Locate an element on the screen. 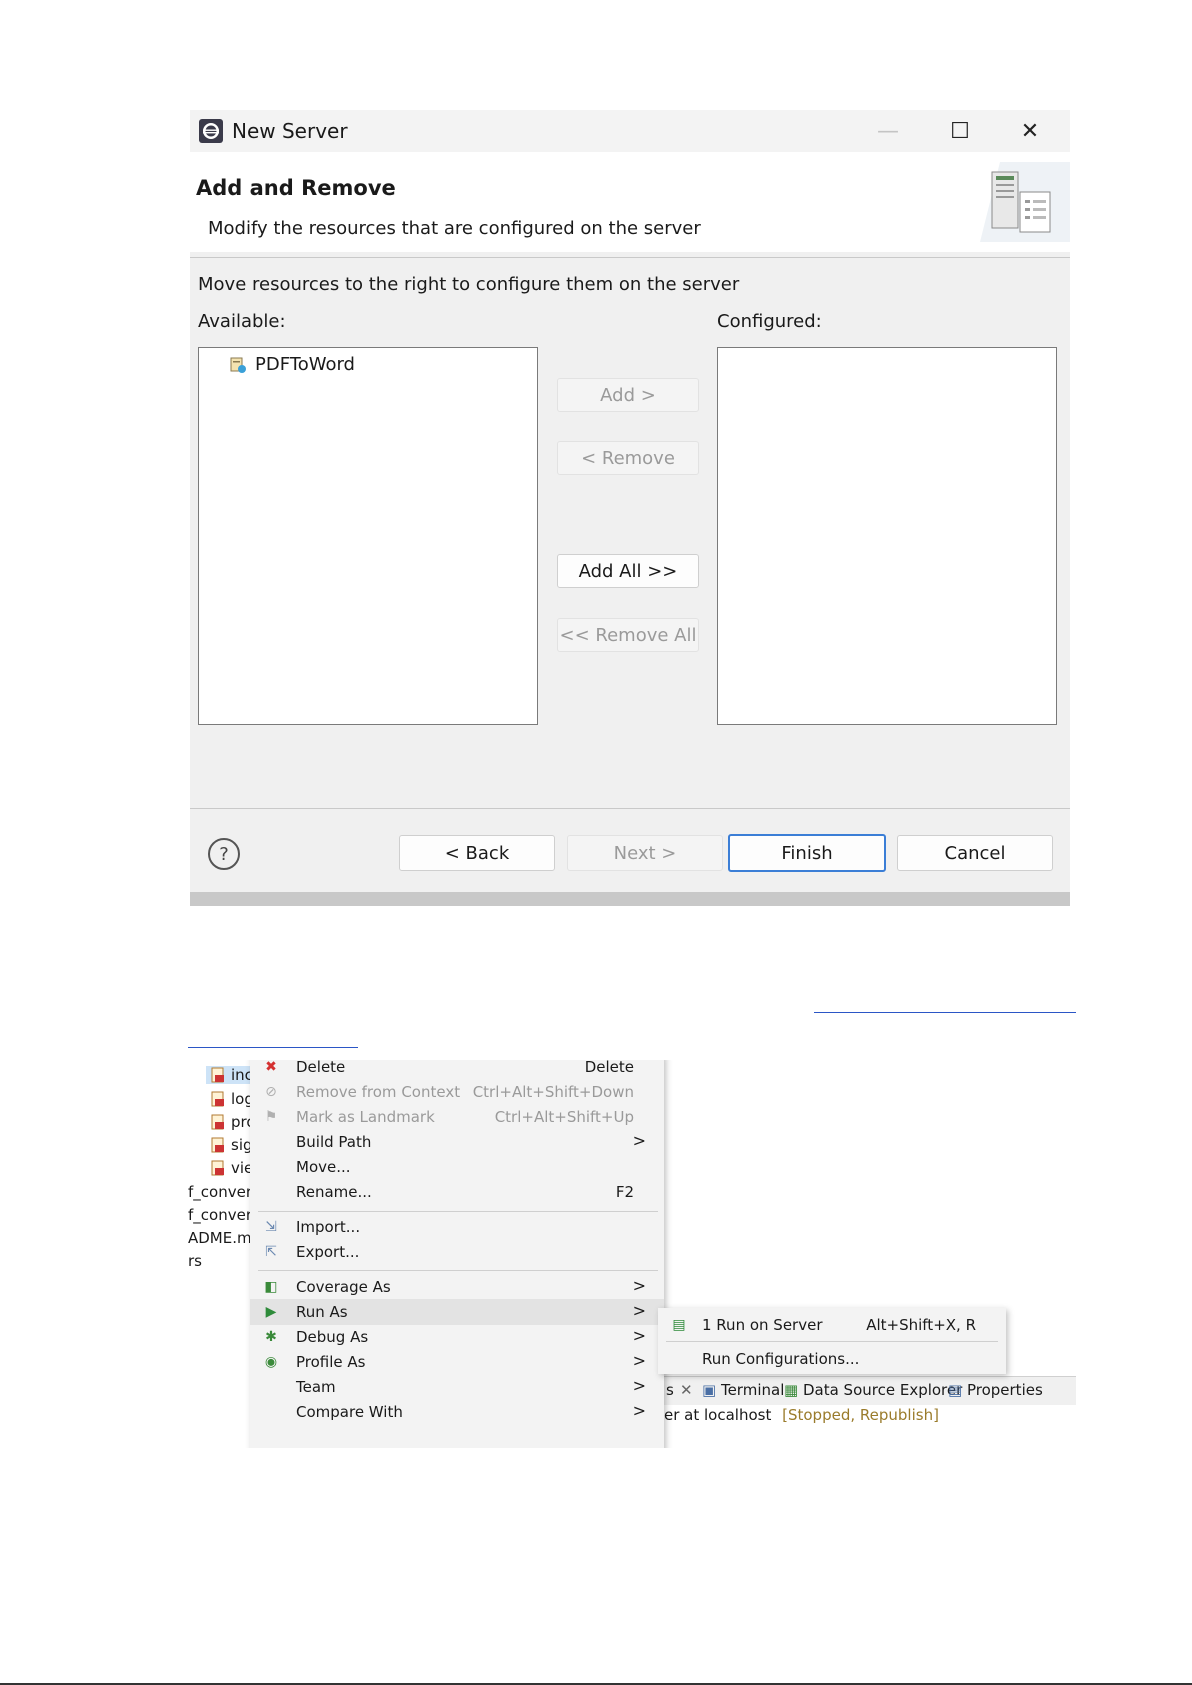 This screenshot has width=1192, height=1685. menu-label: Run As is located at coordinates (322, 1312).